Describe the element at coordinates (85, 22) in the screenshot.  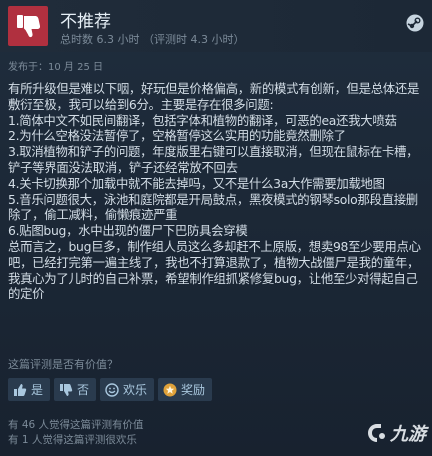
I see `review-verdict: 不推荐` at that location.